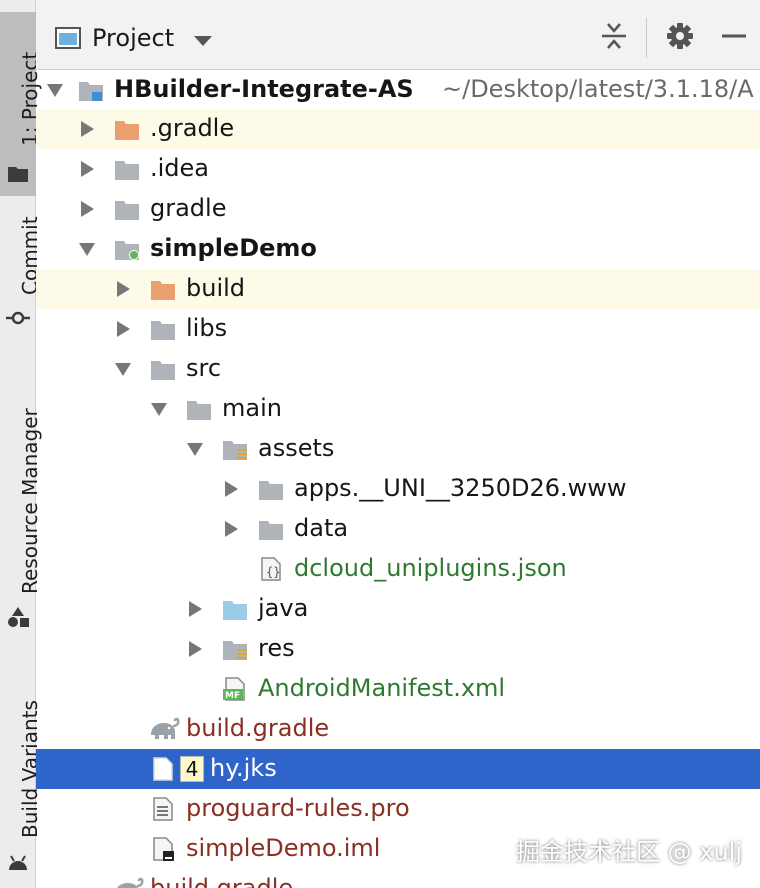 This screenshot has width=760, height=888. I want to click on project-view-selector: Project, so click(133, 38).